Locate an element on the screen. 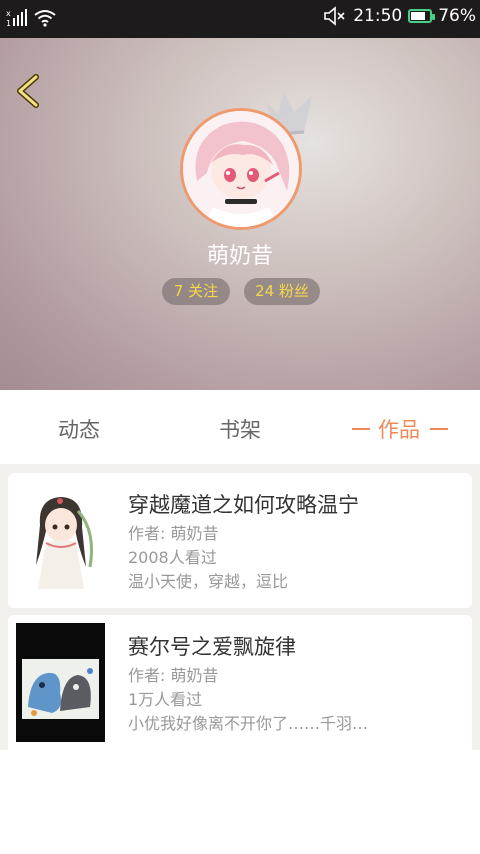 This screenshot has width=480, height=854. follow-count-button: 7 关注 is located at coordinates (196, 291).